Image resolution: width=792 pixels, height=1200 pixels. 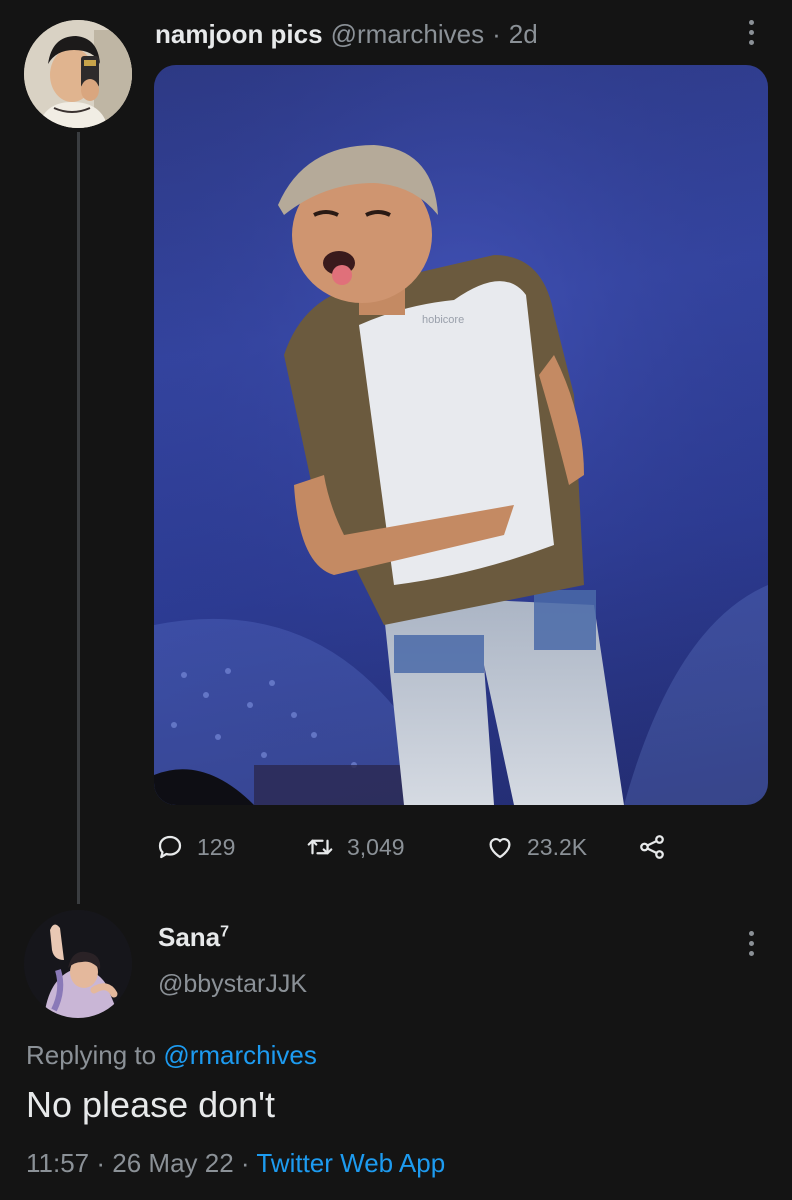 What do you see at coordinates (235, 1163) in the screenshot?
I see `reply-meta: 11:57 · 26 May 22 · Twitter Web App` at bounding box center [235, 1163].